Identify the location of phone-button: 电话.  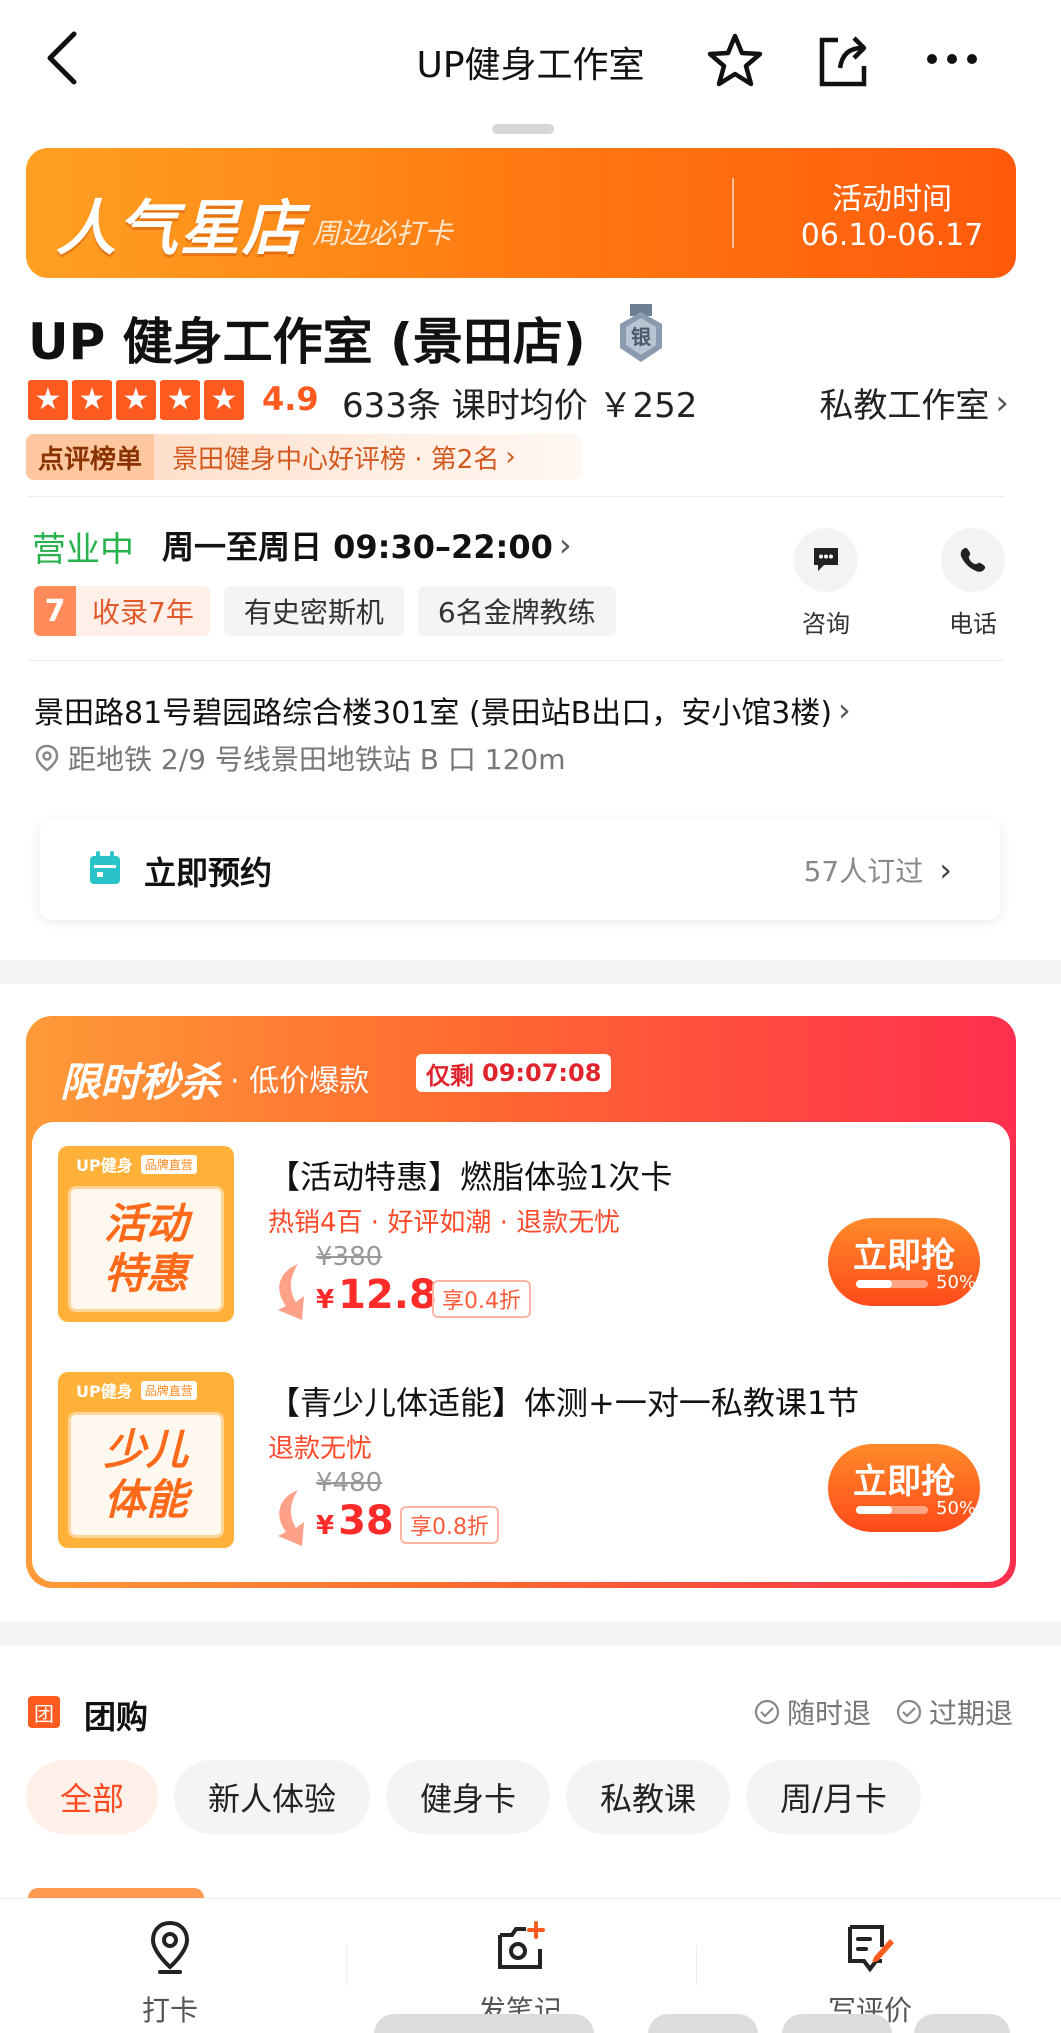
(973, 583).